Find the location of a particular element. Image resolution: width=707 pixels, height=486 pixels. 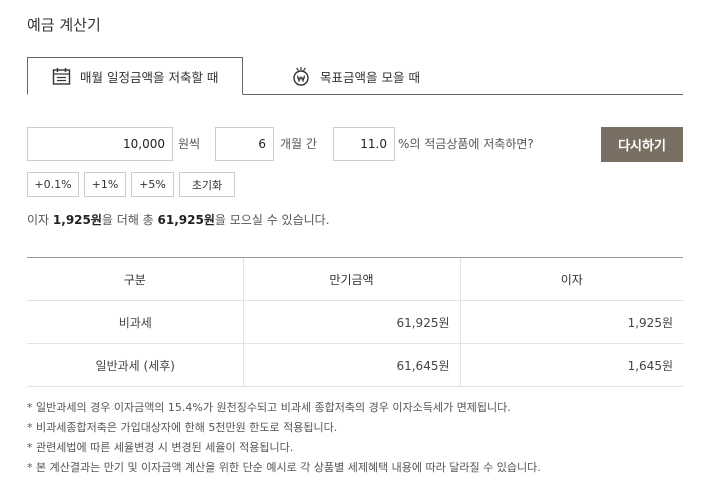

months-unit-label: 개월 간 is located at coordinates (298, 144).